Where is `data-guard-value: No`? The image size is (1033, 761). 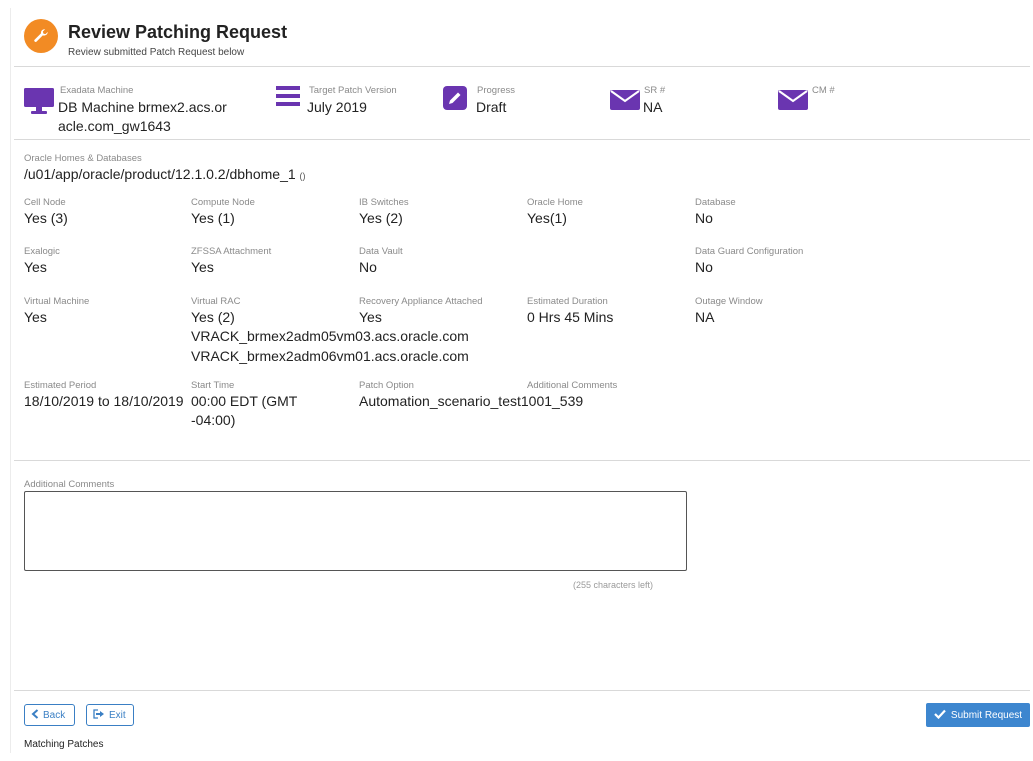
data-guard-value: No is located at coordinates (704, 267).